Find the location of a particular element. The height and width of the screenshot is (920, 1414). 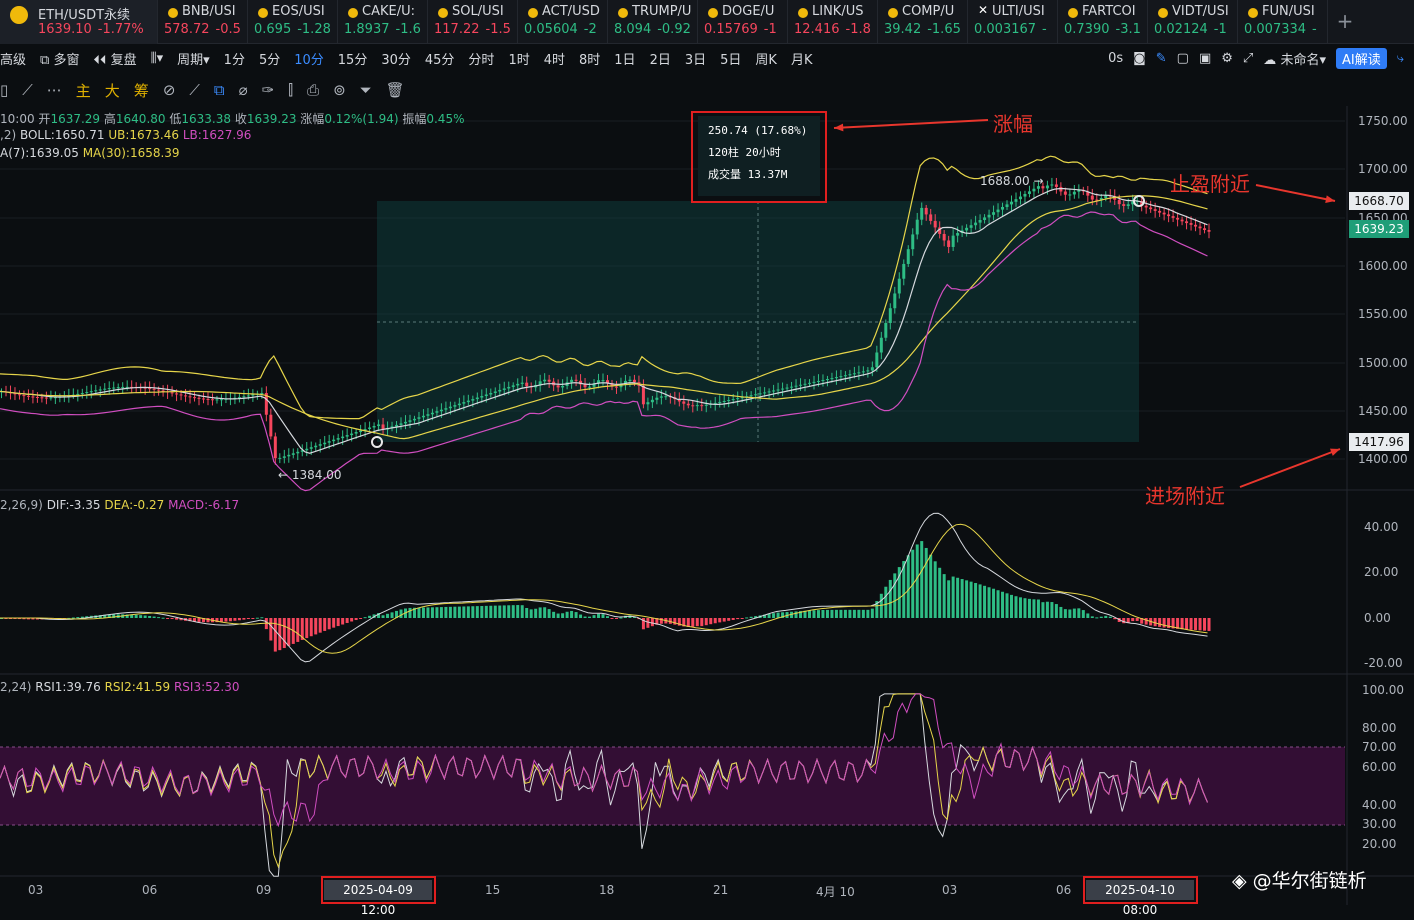

symbol-tab: COMP/U 39.42 -1.65 is located at coordinates (923, 22).